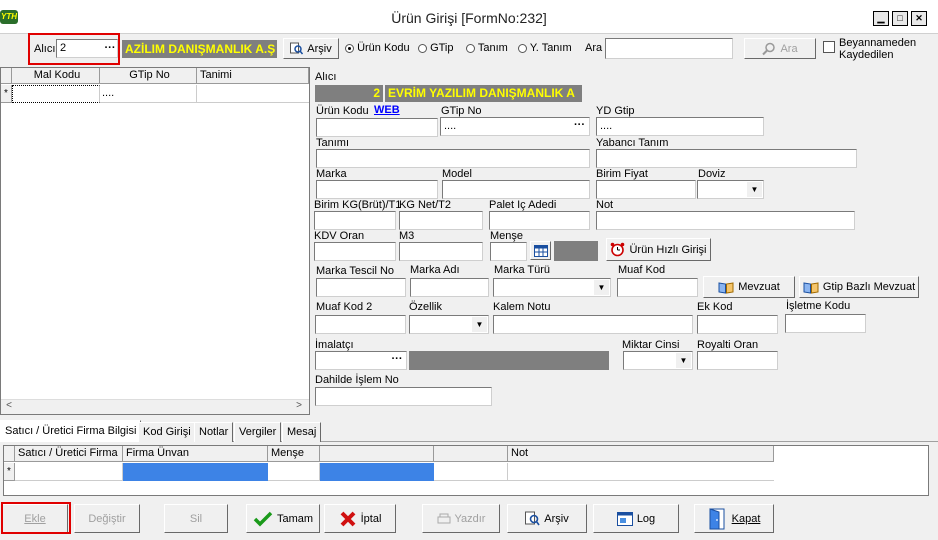 This screenshot has width=938, height=540. I want to click on yabanci-tanim-label: Yabancı Tanım, so click(632, 143).